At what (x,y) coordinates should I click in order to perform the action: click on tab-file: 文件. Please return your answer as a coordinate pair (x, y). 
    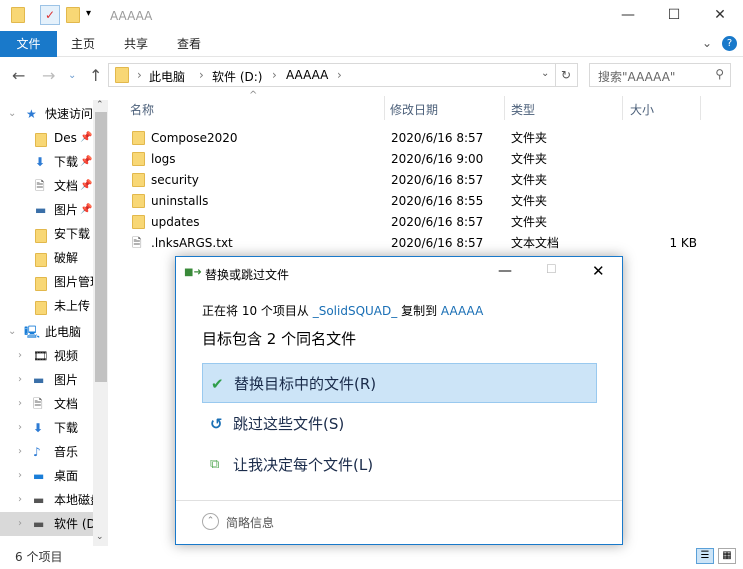
    Looking at the image, I should click on (28, 44).